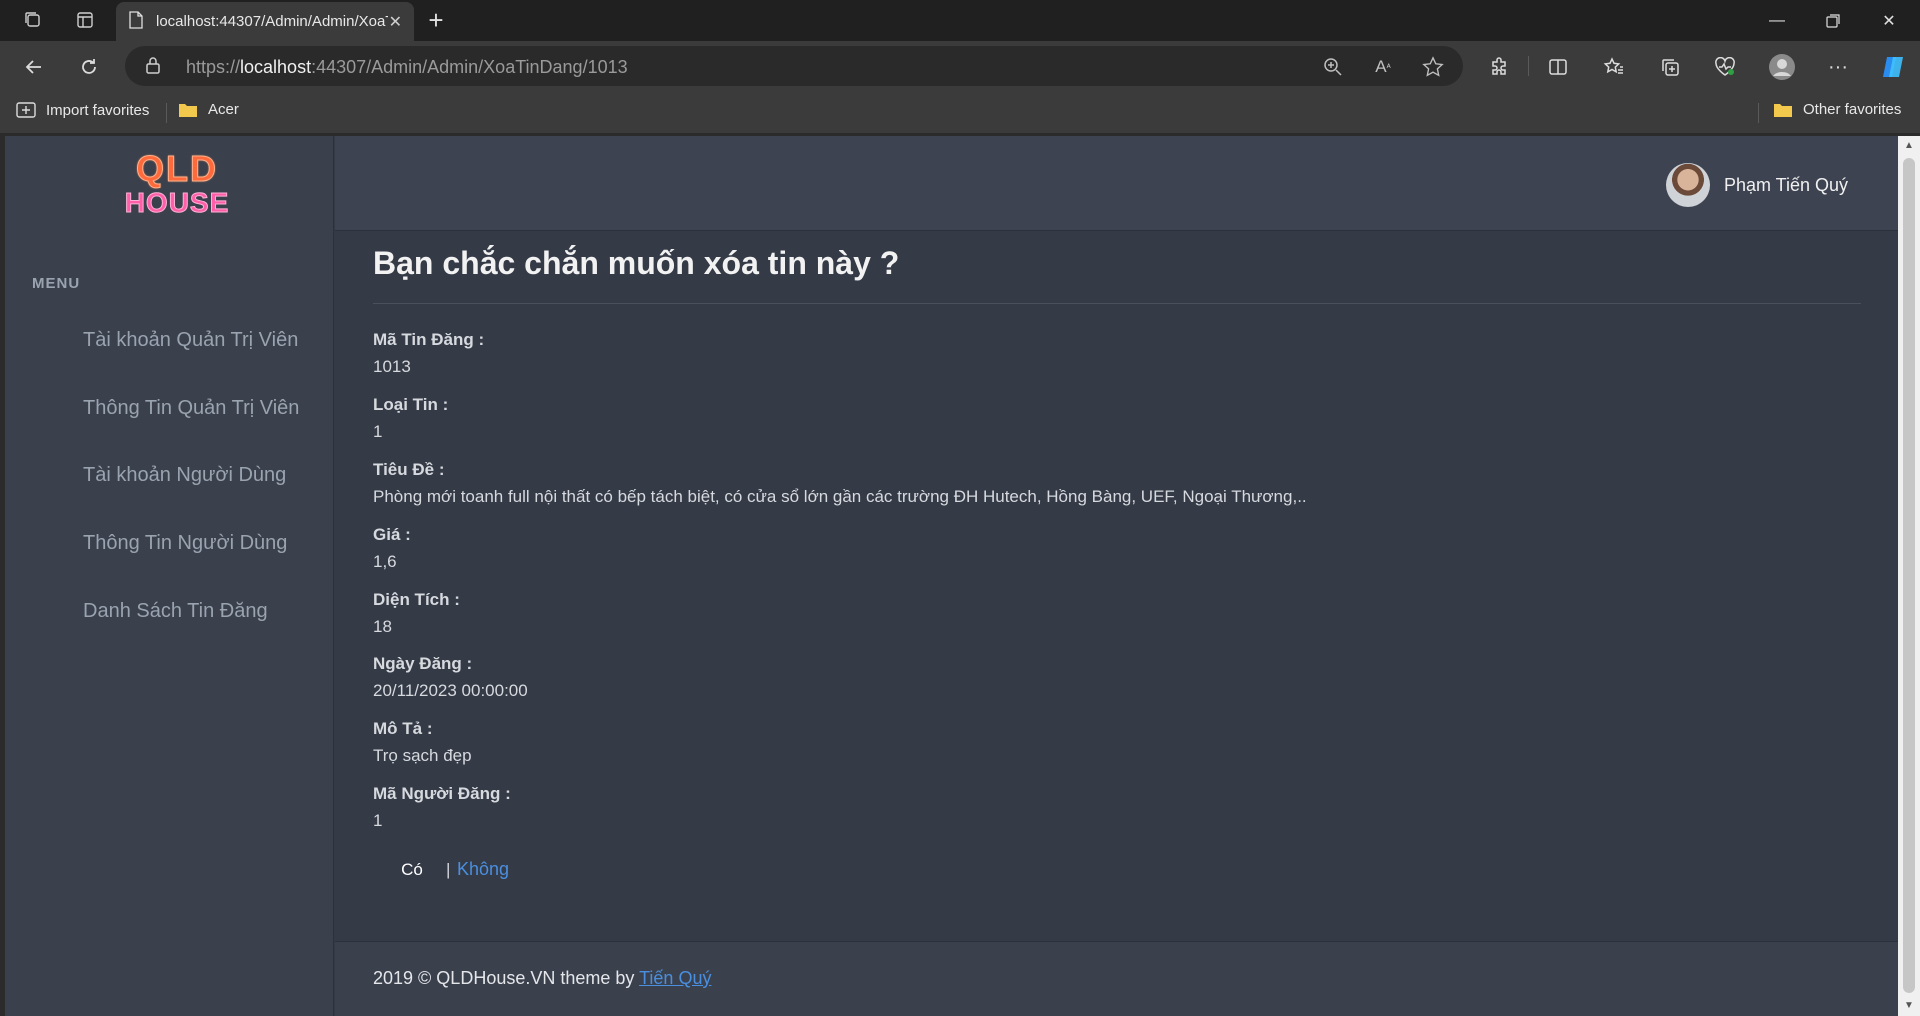 The width and height of the screenshot is (1920, 1016). What do you see at coordinates (1499, 67) in the screenshot?
I see `extensions-icon` at bounding box center [1499, 67].